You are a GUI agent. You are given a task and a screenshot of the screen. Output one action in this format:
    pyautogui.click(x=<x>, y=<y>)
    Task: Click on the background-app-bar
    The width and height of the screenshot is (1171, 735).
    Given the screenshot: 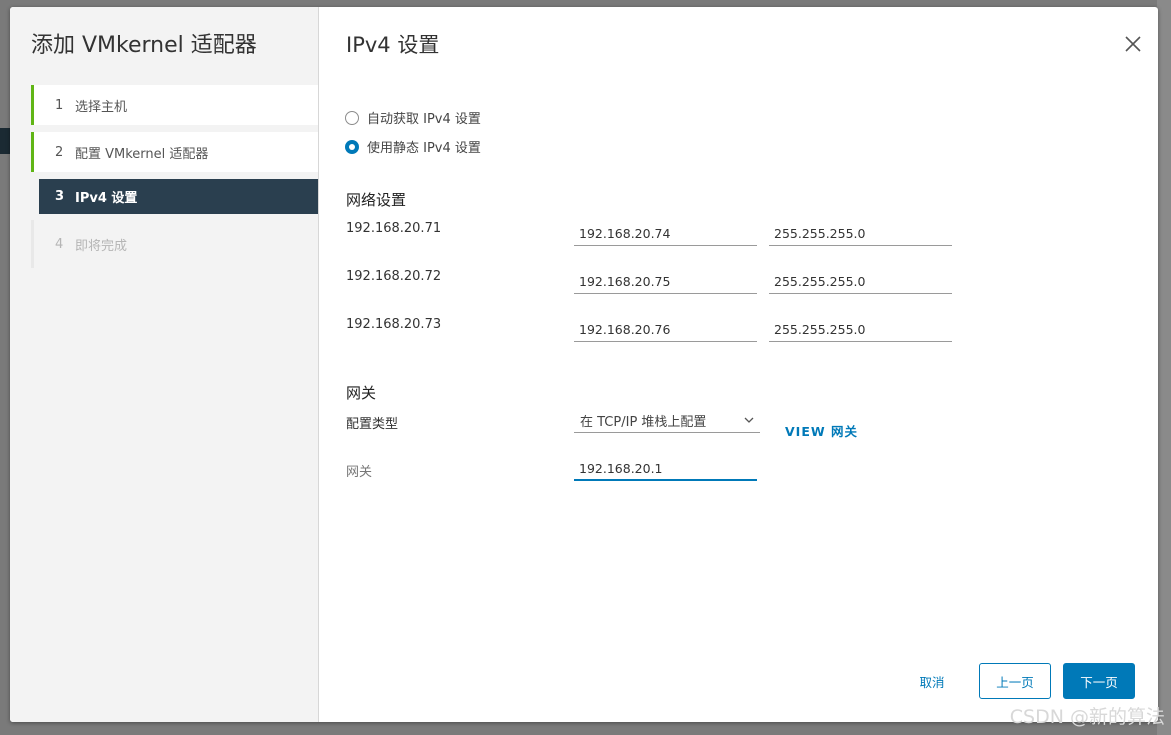 What is the action you would take?
    pyautogui.click(x=5, y=141)
    